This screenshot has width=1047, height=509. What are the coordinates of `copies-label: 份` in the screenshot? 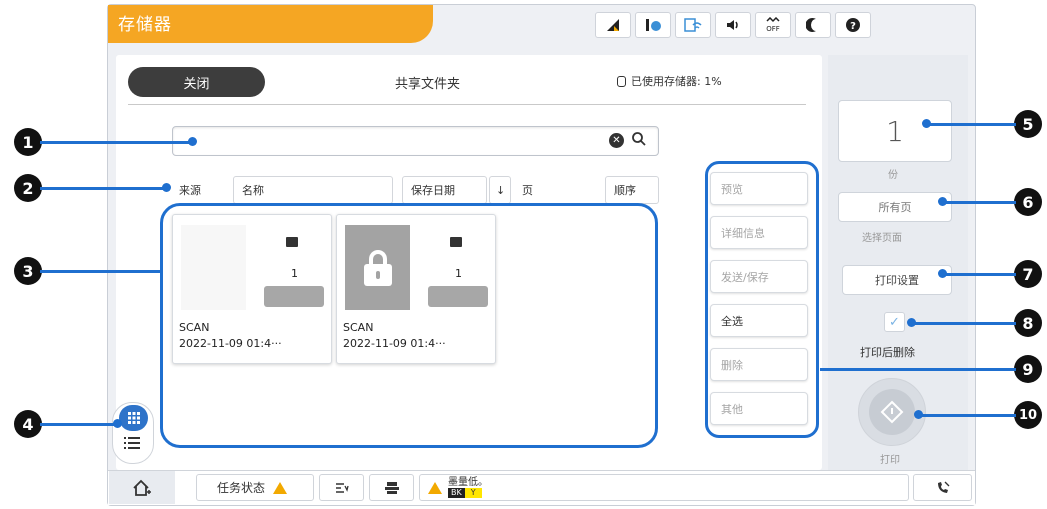 It's located at (893, 175).